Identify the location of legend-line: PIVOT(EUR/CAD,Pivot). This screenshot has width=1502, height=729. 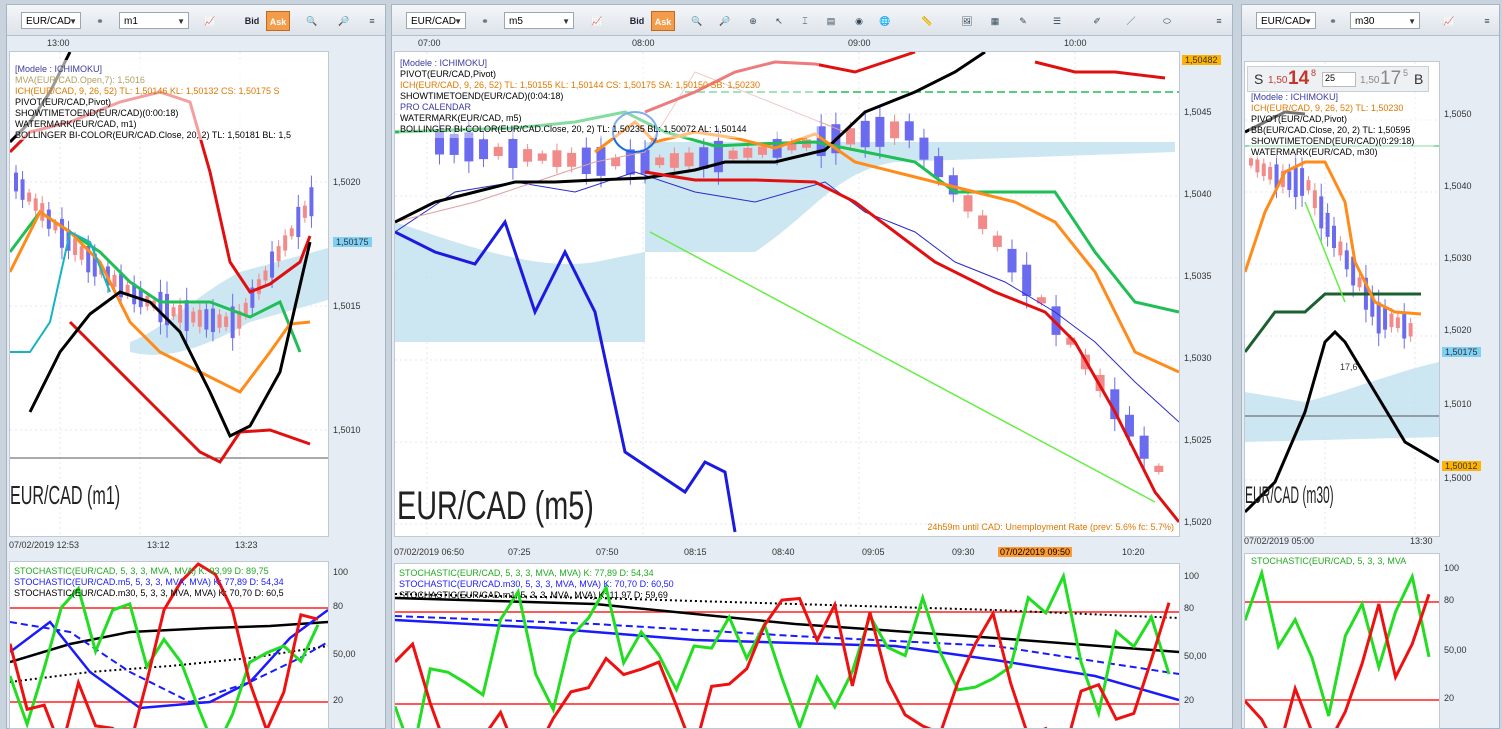
(1299, 119).